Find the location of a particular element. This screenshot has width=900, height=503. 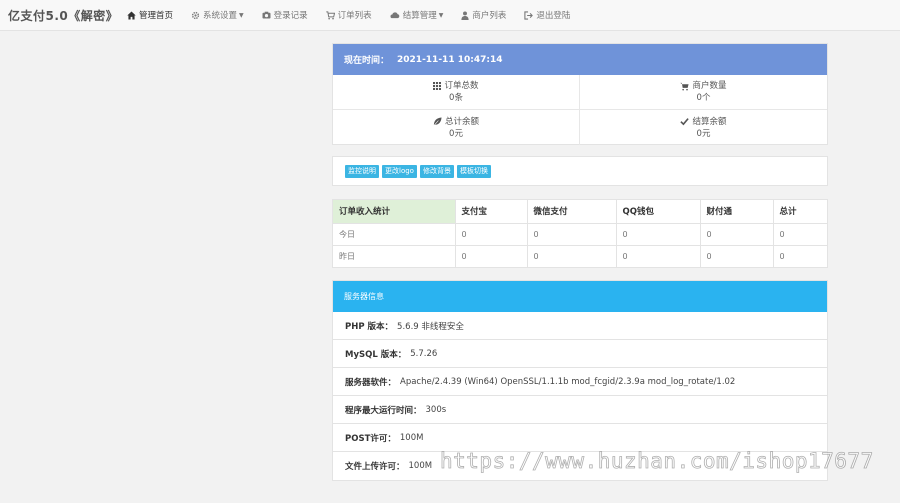

nav-item-order-list: 订单列表 is located at coordinates (349, 15).